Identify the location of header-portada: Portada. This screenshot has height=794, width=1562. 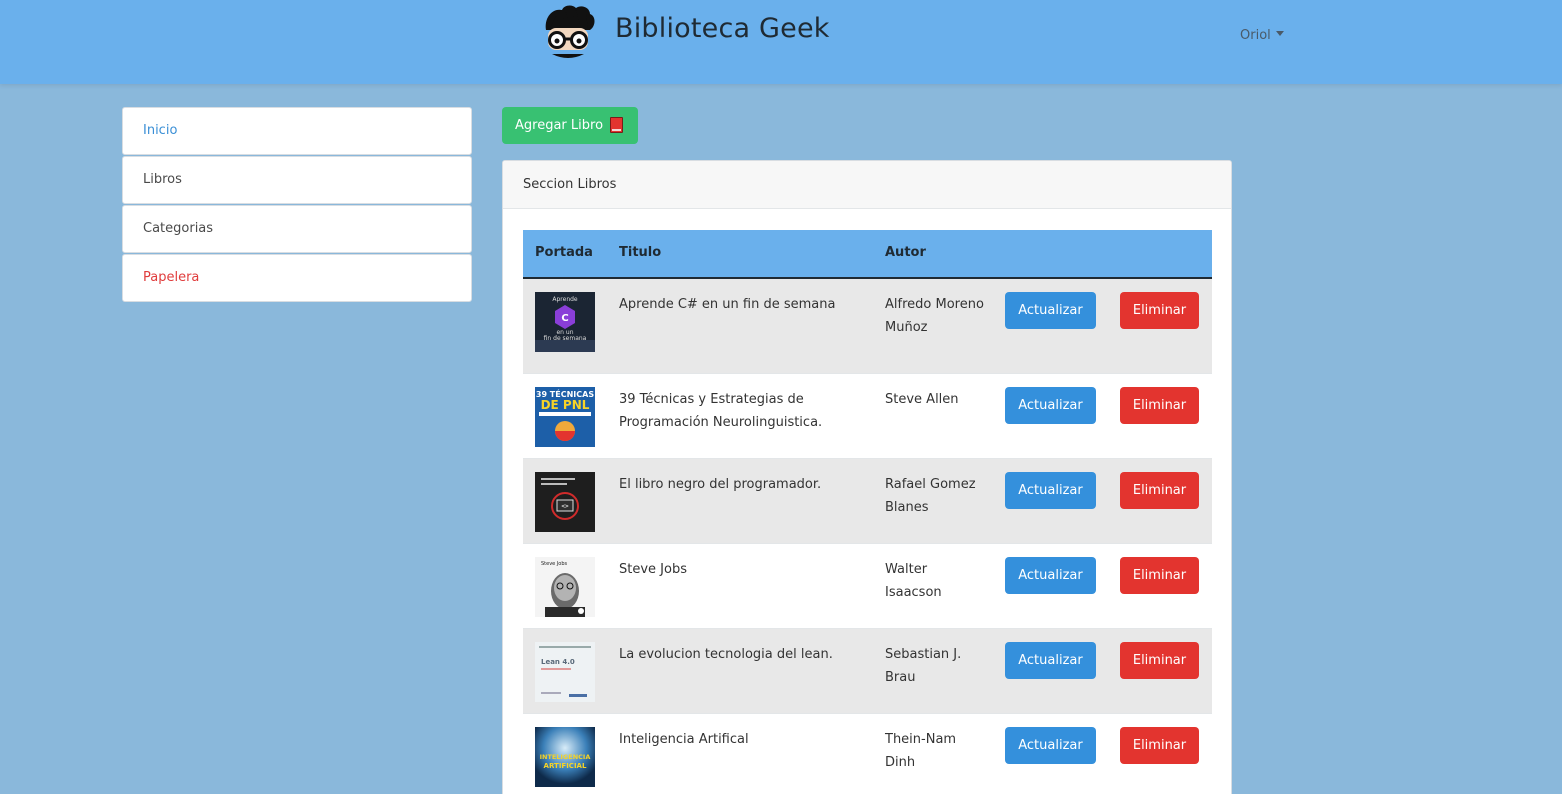
(564, 252).